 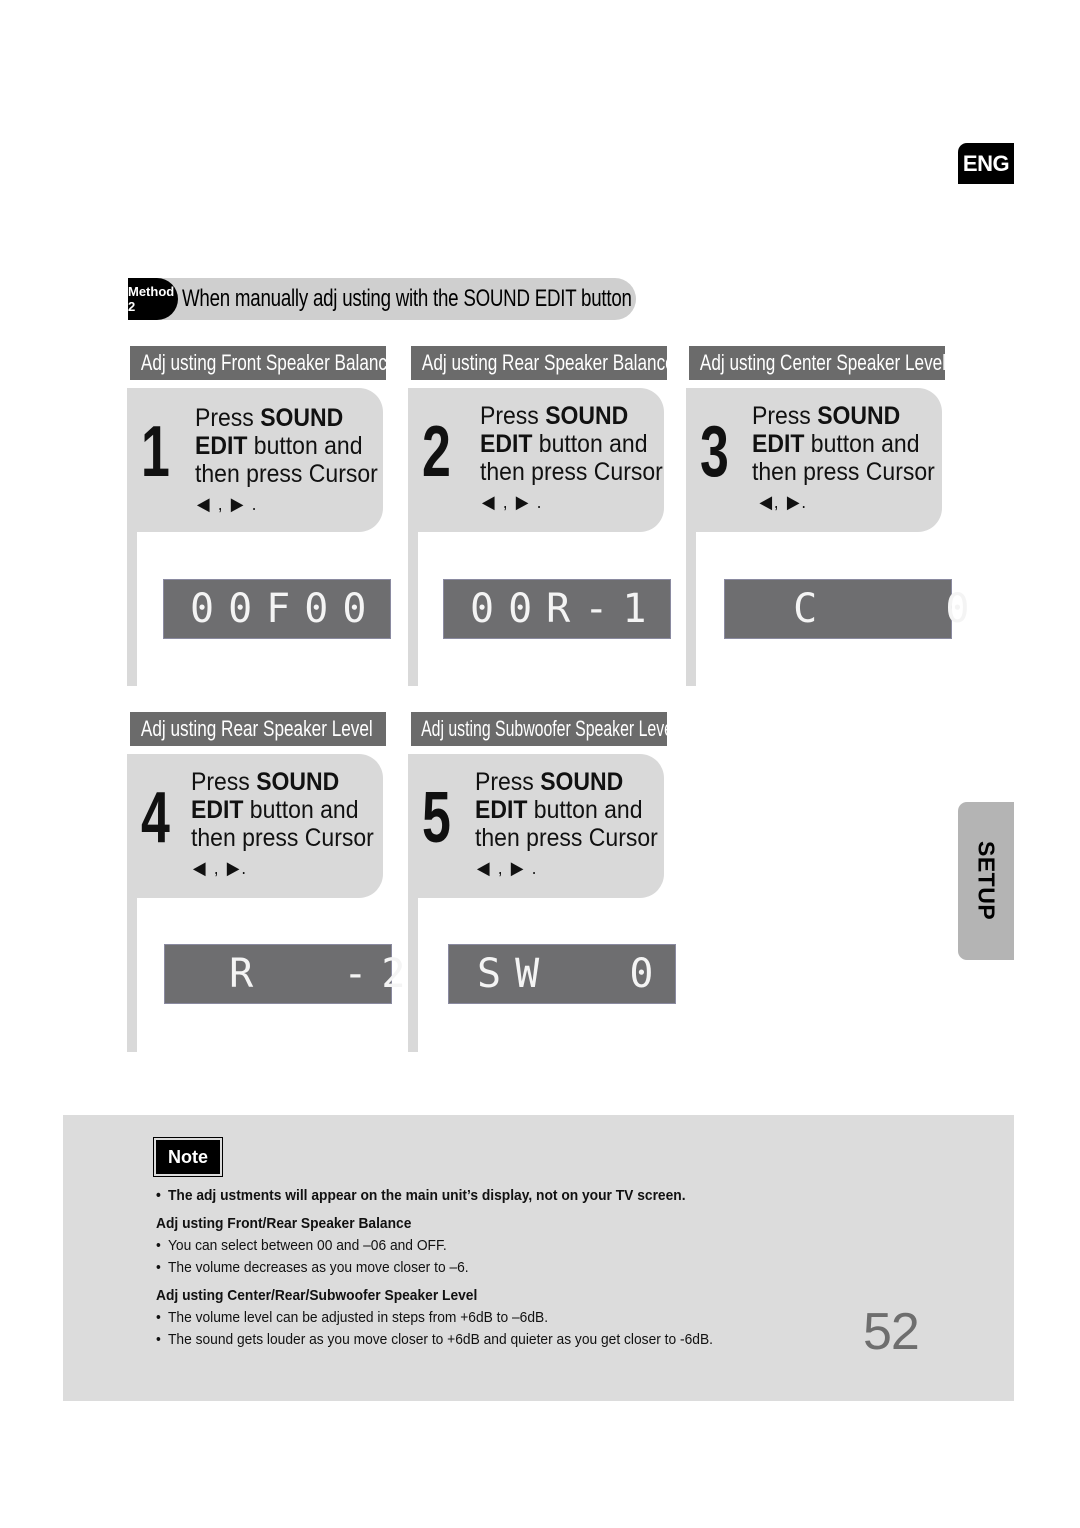 I want to click on step-header: Adj usting Front Speaker Balance, so click(x=258, y=363).